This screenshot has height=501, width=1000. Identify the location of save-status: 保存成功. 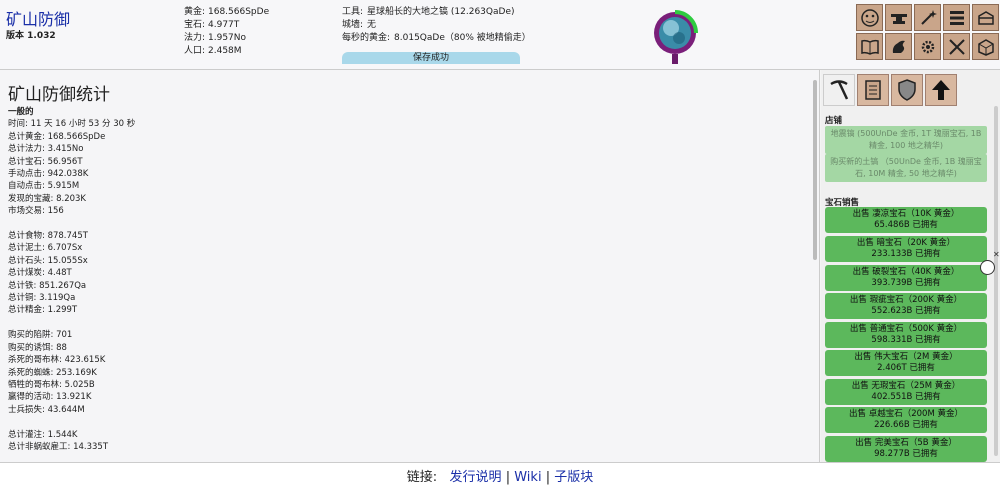
(431, 58).